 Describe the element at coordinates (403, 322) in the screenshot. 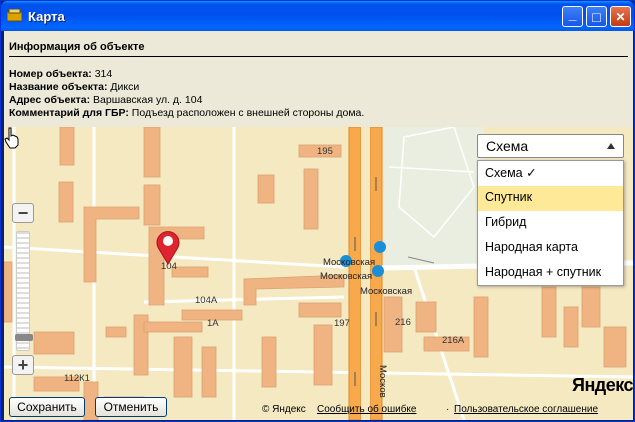

I see `map-label-216: 216` at that location.